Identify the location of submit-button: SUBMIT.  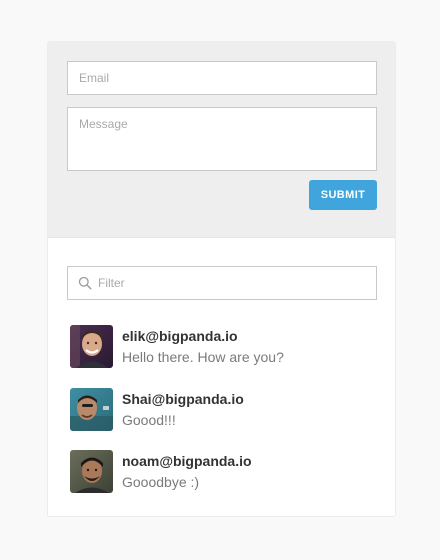
(343, 195).